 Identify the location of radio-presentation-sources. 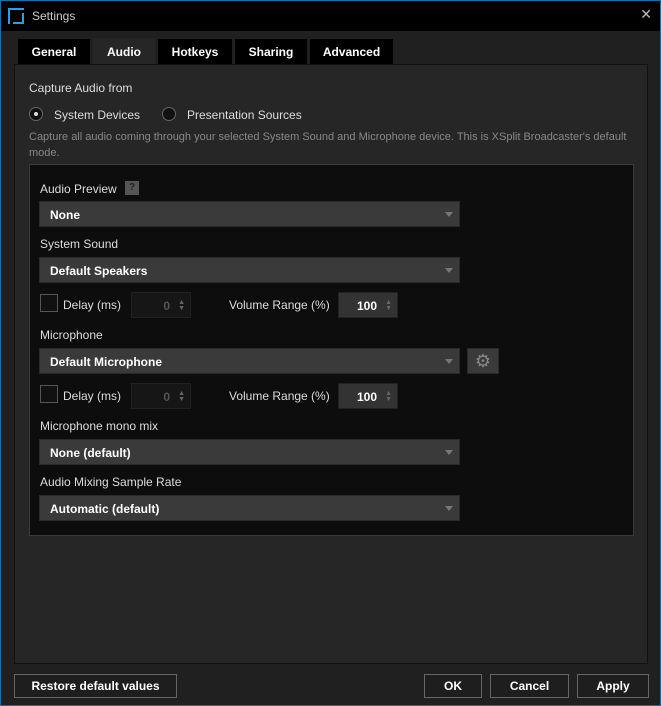
(169, 114).